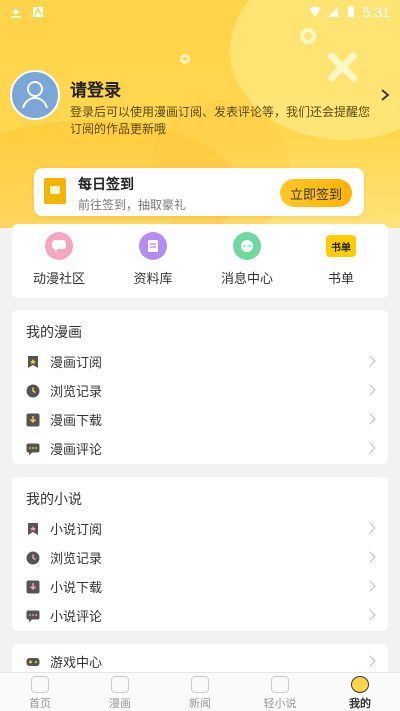  I want to click on list-item-label: 游戏中心, so click(76, 663).